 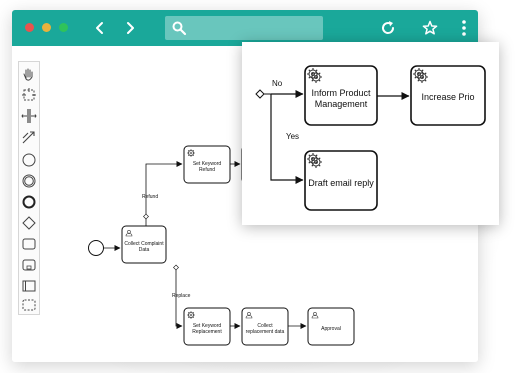 What do you see at coordinates (341, 182) in the screenshot?
I see `popup-label-draft-email: Draft email reply` at bounding box center [341, 182].